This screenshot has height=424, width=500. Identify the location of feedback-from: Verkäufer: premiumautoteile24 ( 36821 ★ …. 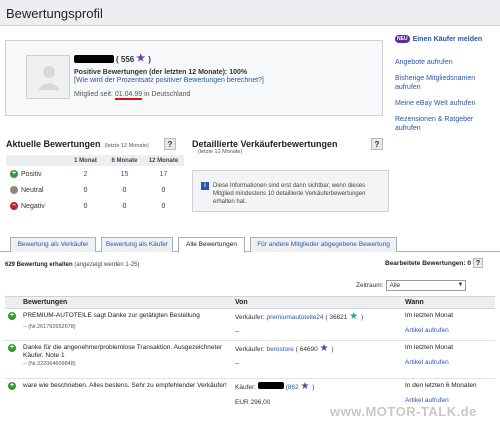
(299, 316).